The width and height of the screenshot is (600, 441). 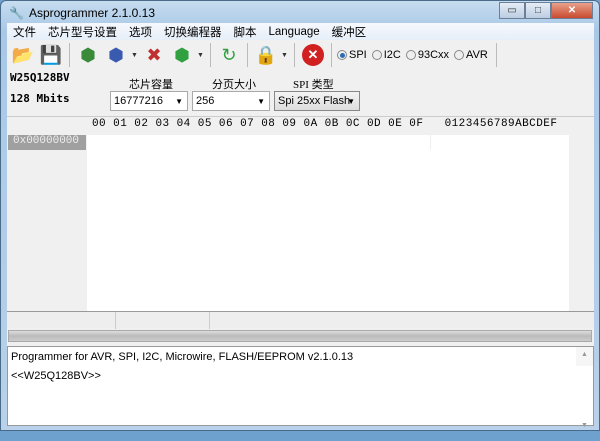 I want to click on radio-avr: AVR, so click(x=471, y=55).